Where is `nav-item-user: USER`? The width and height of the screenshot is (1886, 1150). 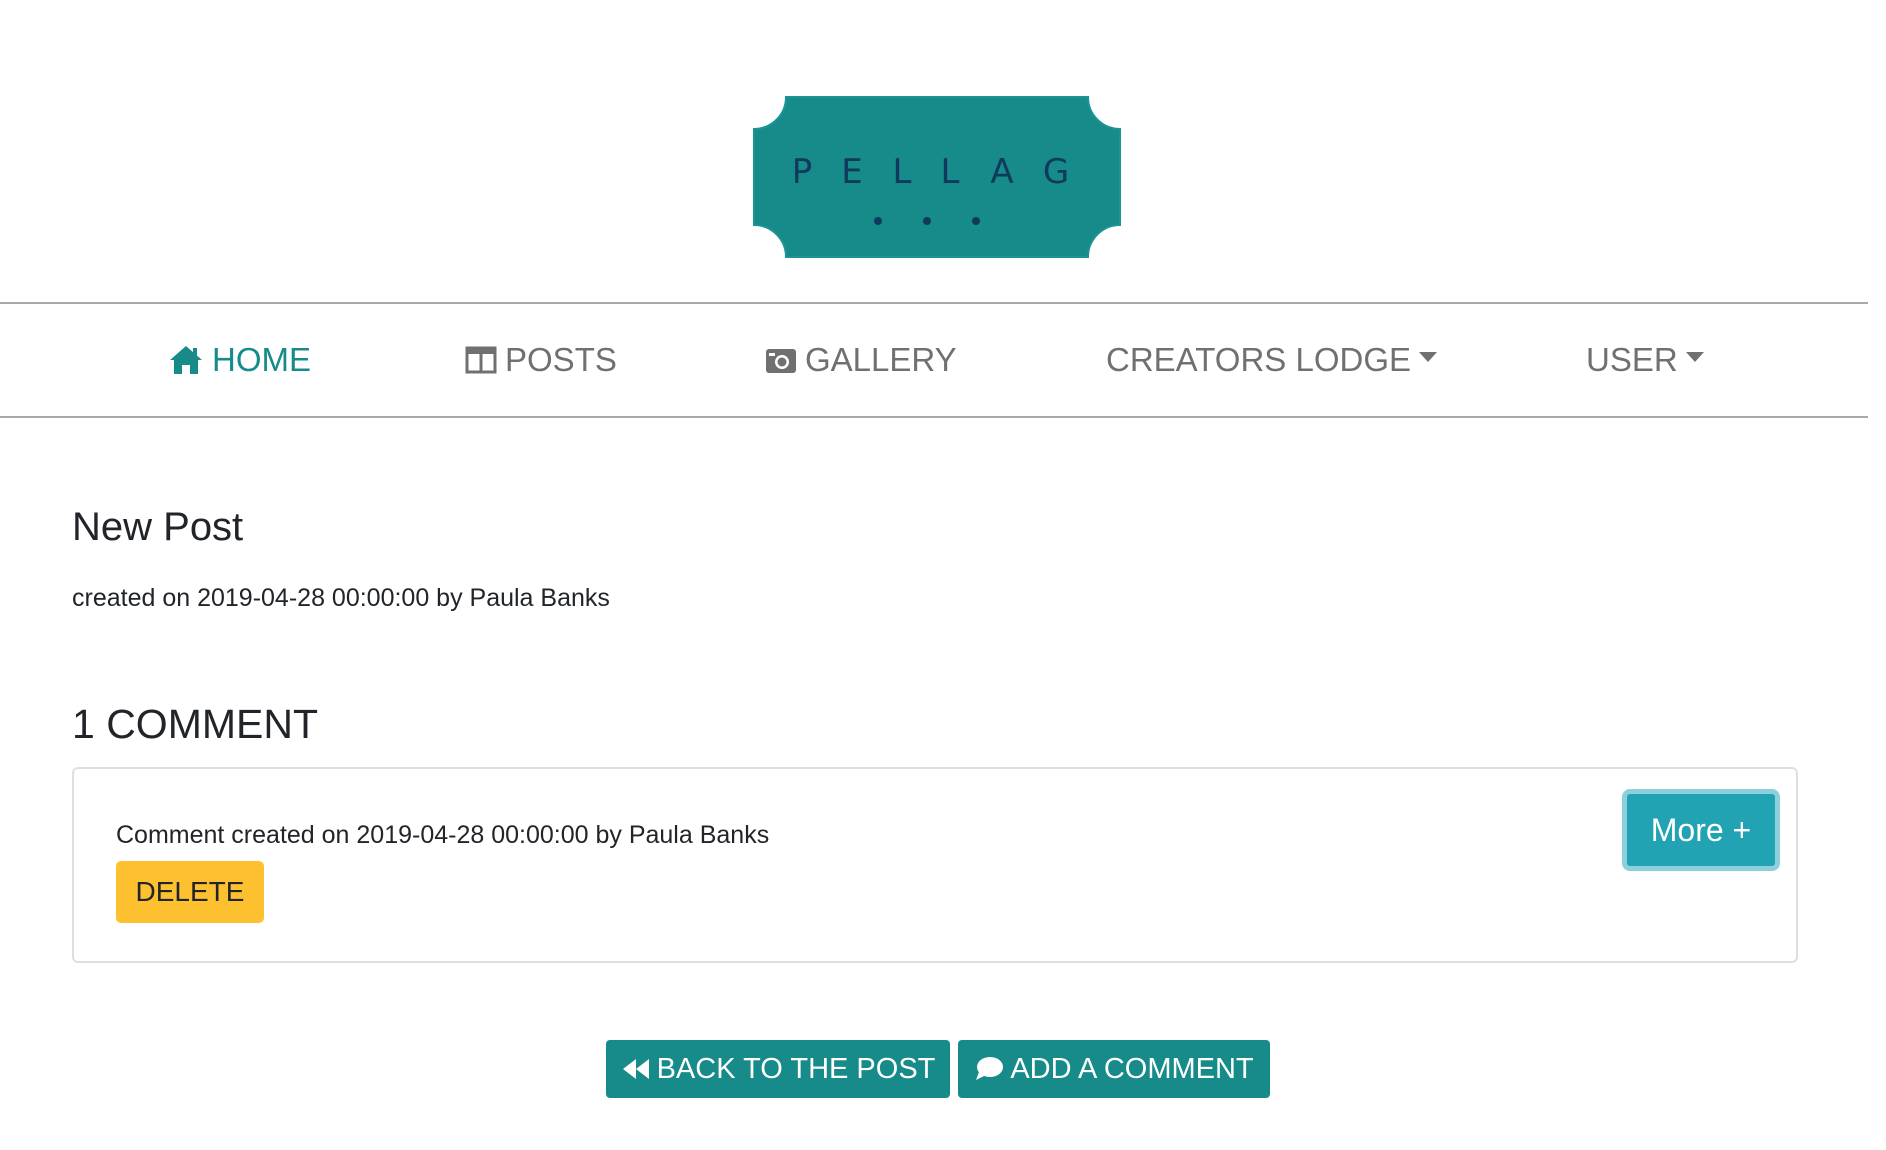
nav-item-user: USER is located at coordinates (1645, 360).